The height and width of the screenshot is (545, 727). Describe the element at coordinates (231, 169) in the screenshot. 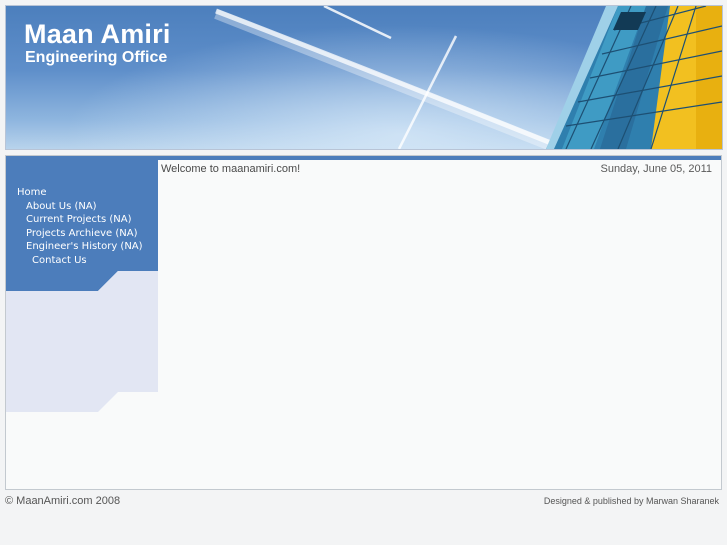

I see `welcome-message: Welcome to maanamiri.com!` at that location.